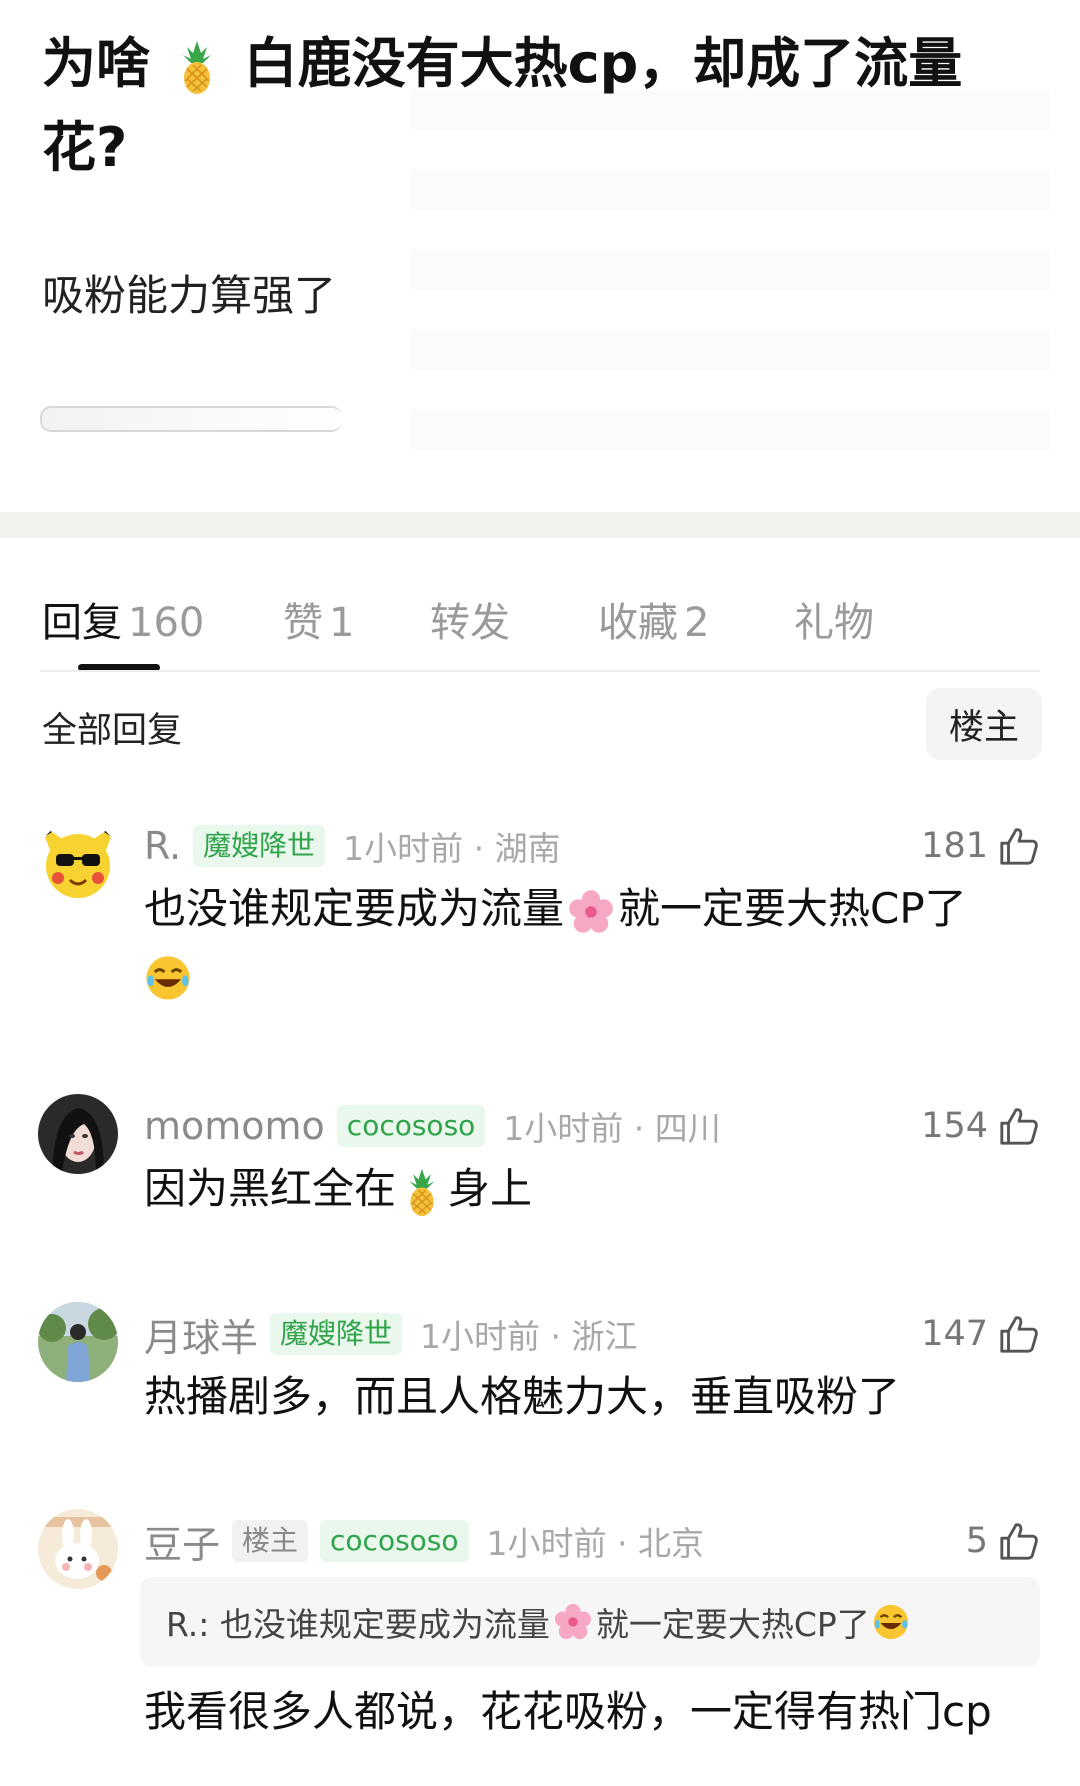 The height and width of the screenshot is (1786, 1080). I want to click on tab-gifts-label: 礼物, so click(834, 623).